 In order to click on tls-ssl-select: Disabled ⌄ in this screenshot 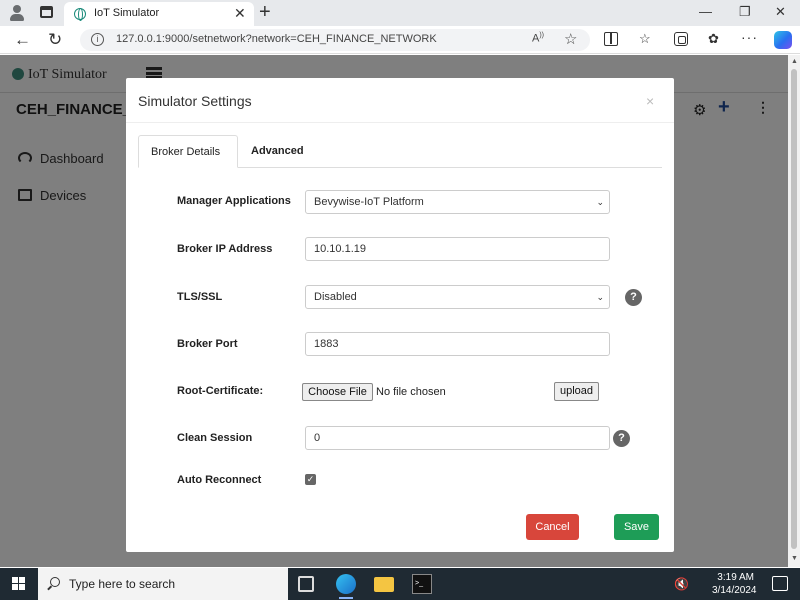, I will do `click(457, 297)`.